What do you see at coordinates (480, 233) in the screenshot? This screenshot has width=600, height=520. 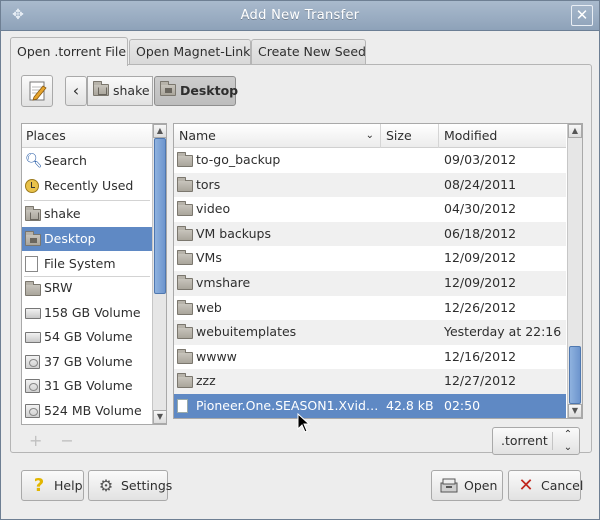 I see `file-modified: 06/18/2012` at bounding box center [480, 233].